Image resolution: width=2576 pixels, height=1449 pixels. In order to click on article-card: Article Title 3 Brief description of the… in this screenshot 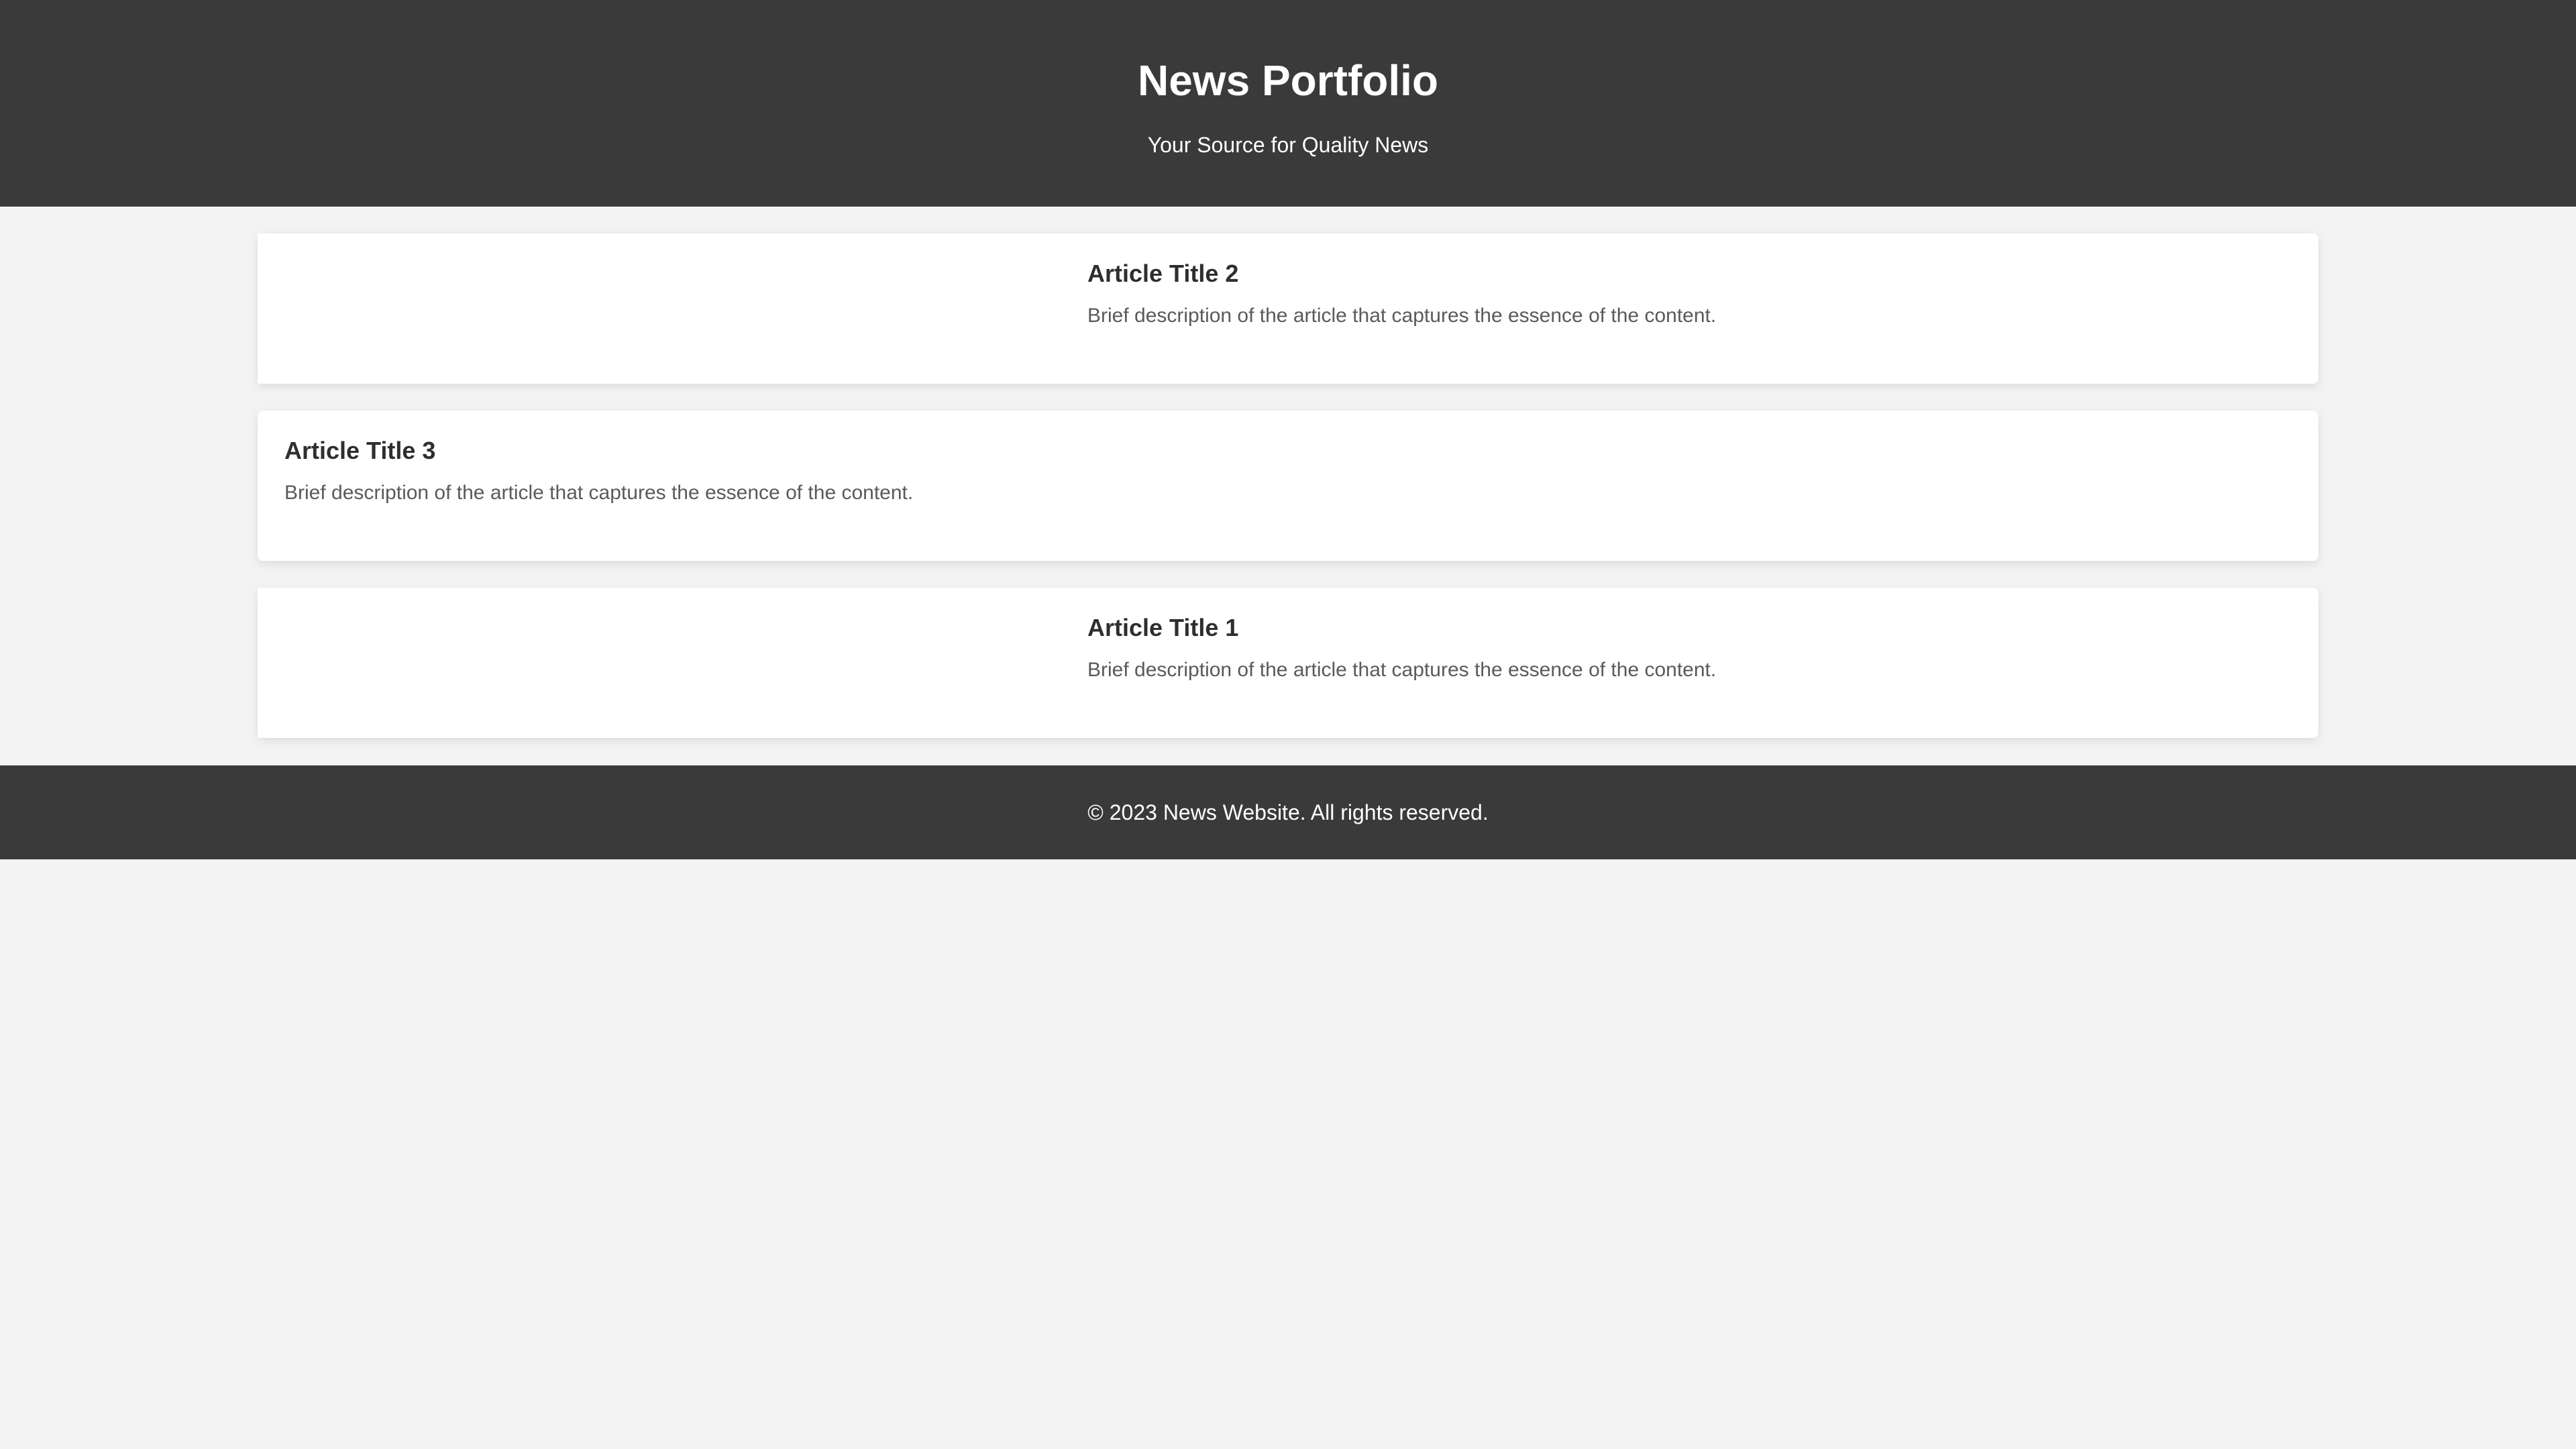, I will do `click(1288, 486)`.